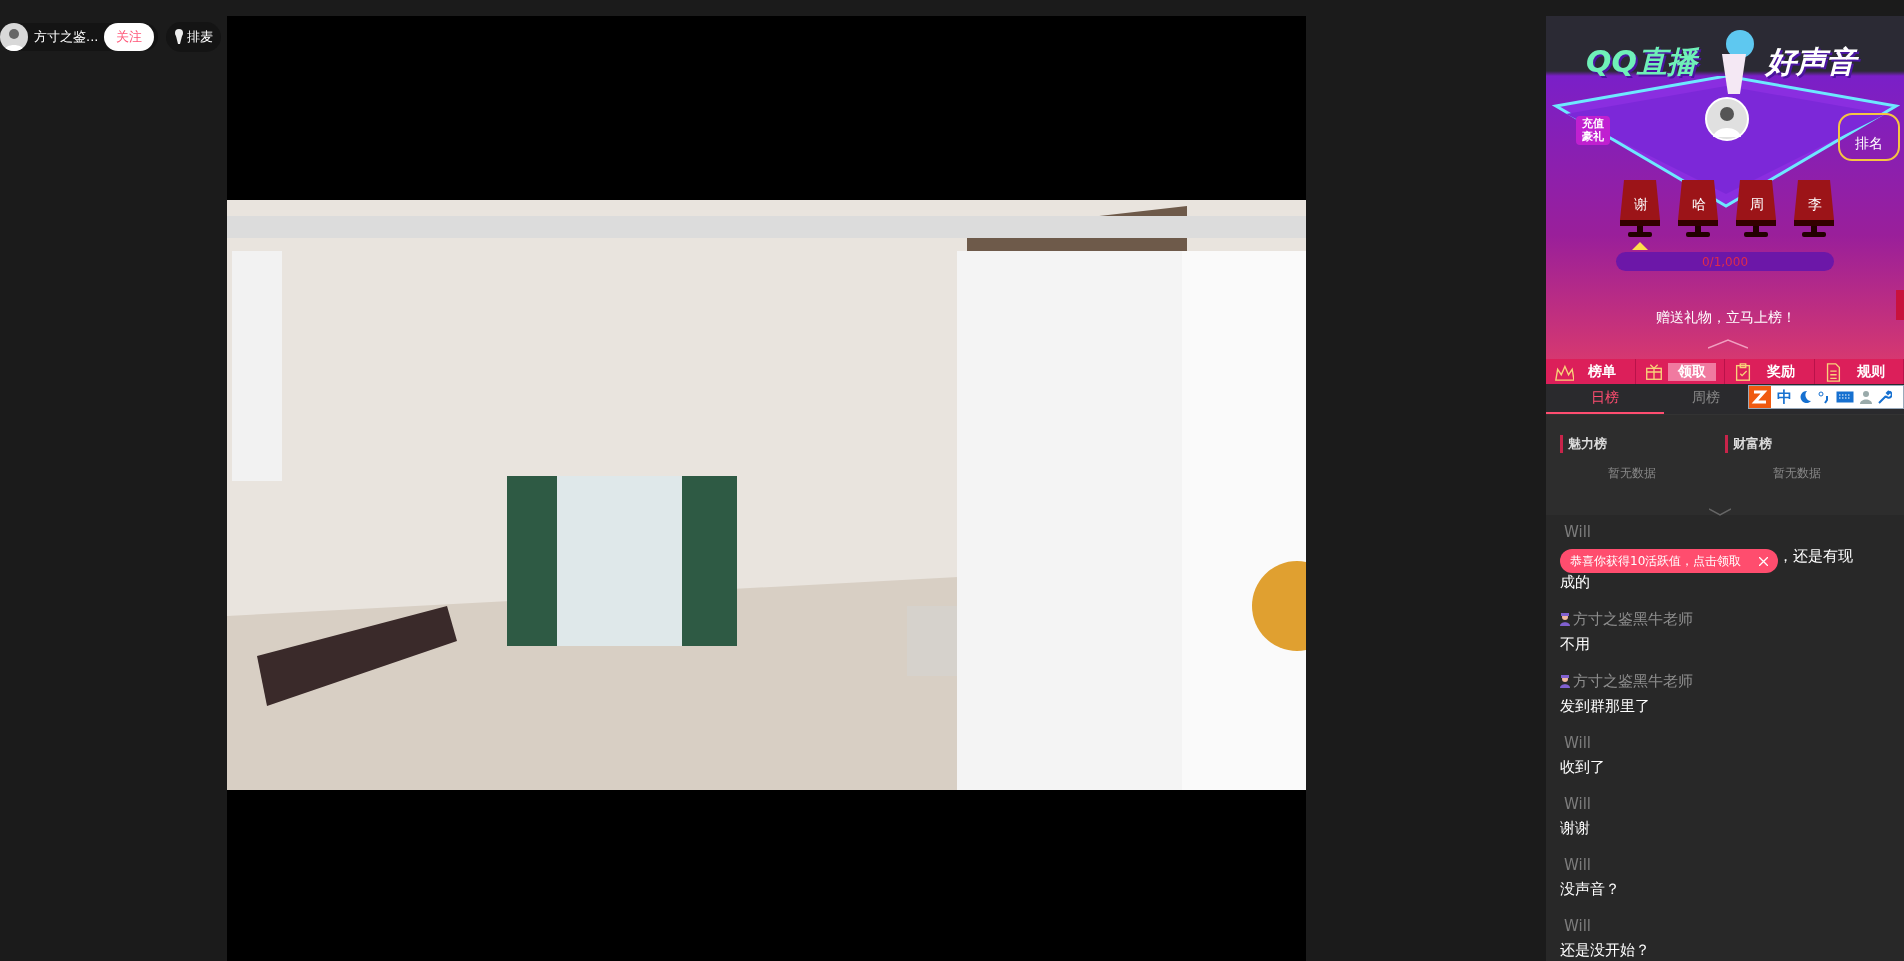 Image resolution: width=1904 pixels, height=961 pixels. Describe the element at coordinates (1656, 561) in the screenshot. I see `toast-text: 恭喜你获得10活跃值，点击领取` at that location.